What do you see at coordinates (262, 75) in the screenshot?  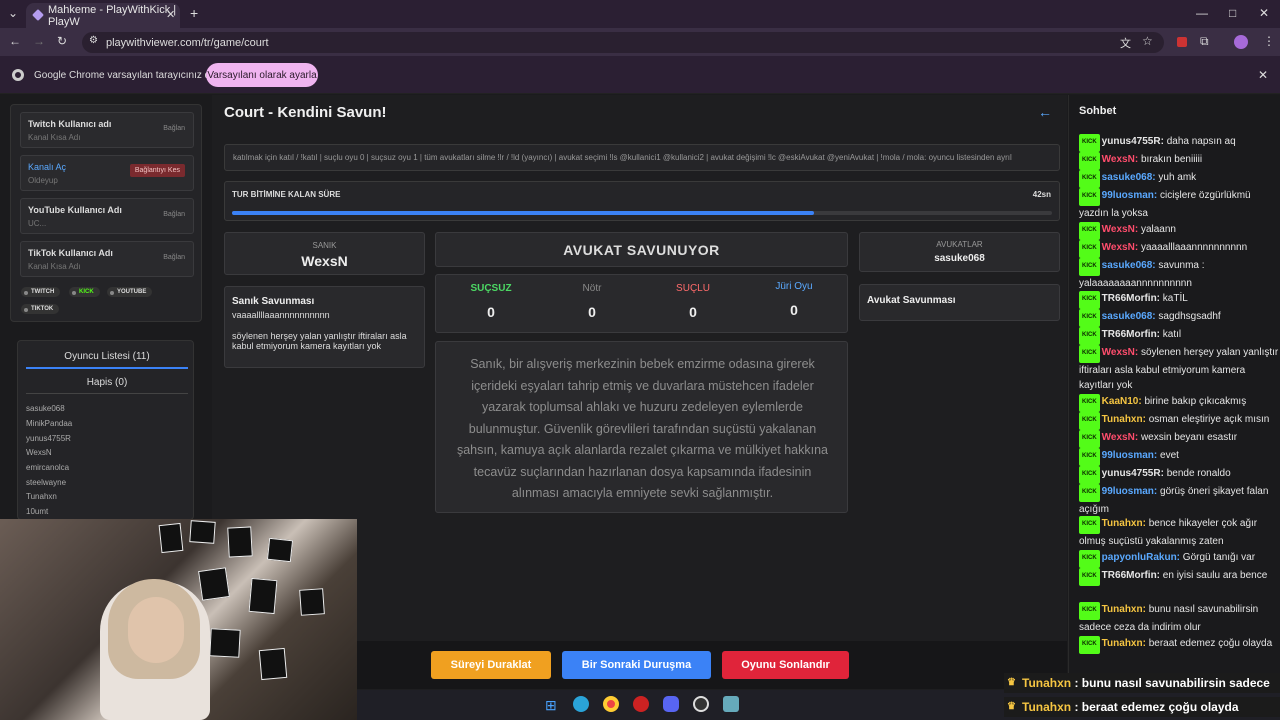 I see `set-default-button: Varsayılanı olarak ayarla` at bounding box center [262, 75].